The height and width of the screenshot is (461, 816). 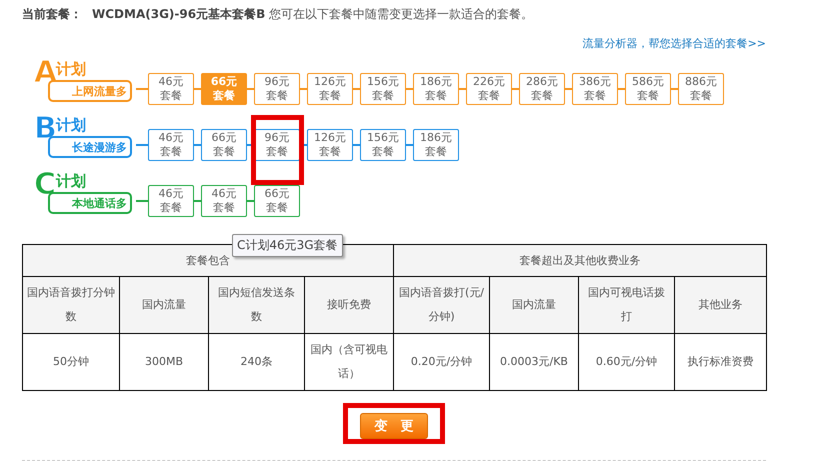 What do you see at coordinates (626, 362) in the screenshot?
I see `table-cell: 0.60元/分钟` at bounding box center [626, 362].